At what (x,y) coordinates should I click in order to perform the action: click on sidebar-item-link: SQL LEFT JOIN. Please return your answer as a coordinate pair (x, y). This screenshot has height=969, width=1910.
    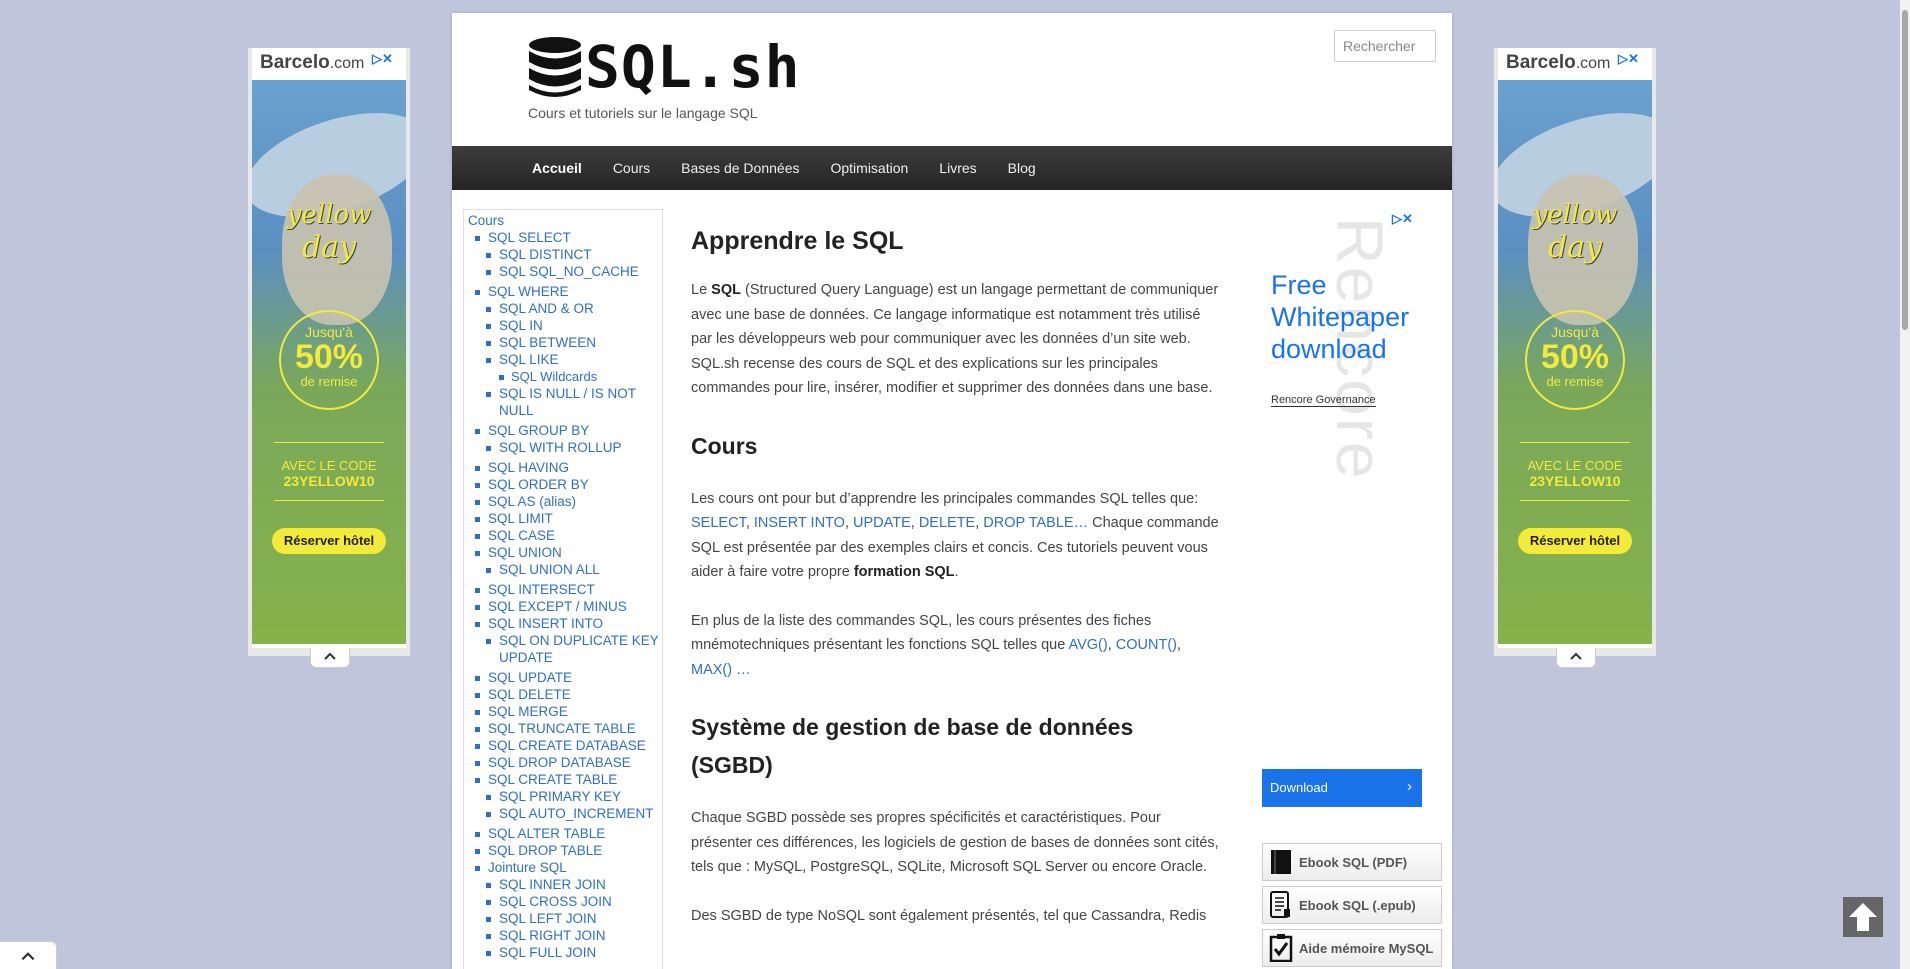
    Looking at the image, I should click on (548, 918).